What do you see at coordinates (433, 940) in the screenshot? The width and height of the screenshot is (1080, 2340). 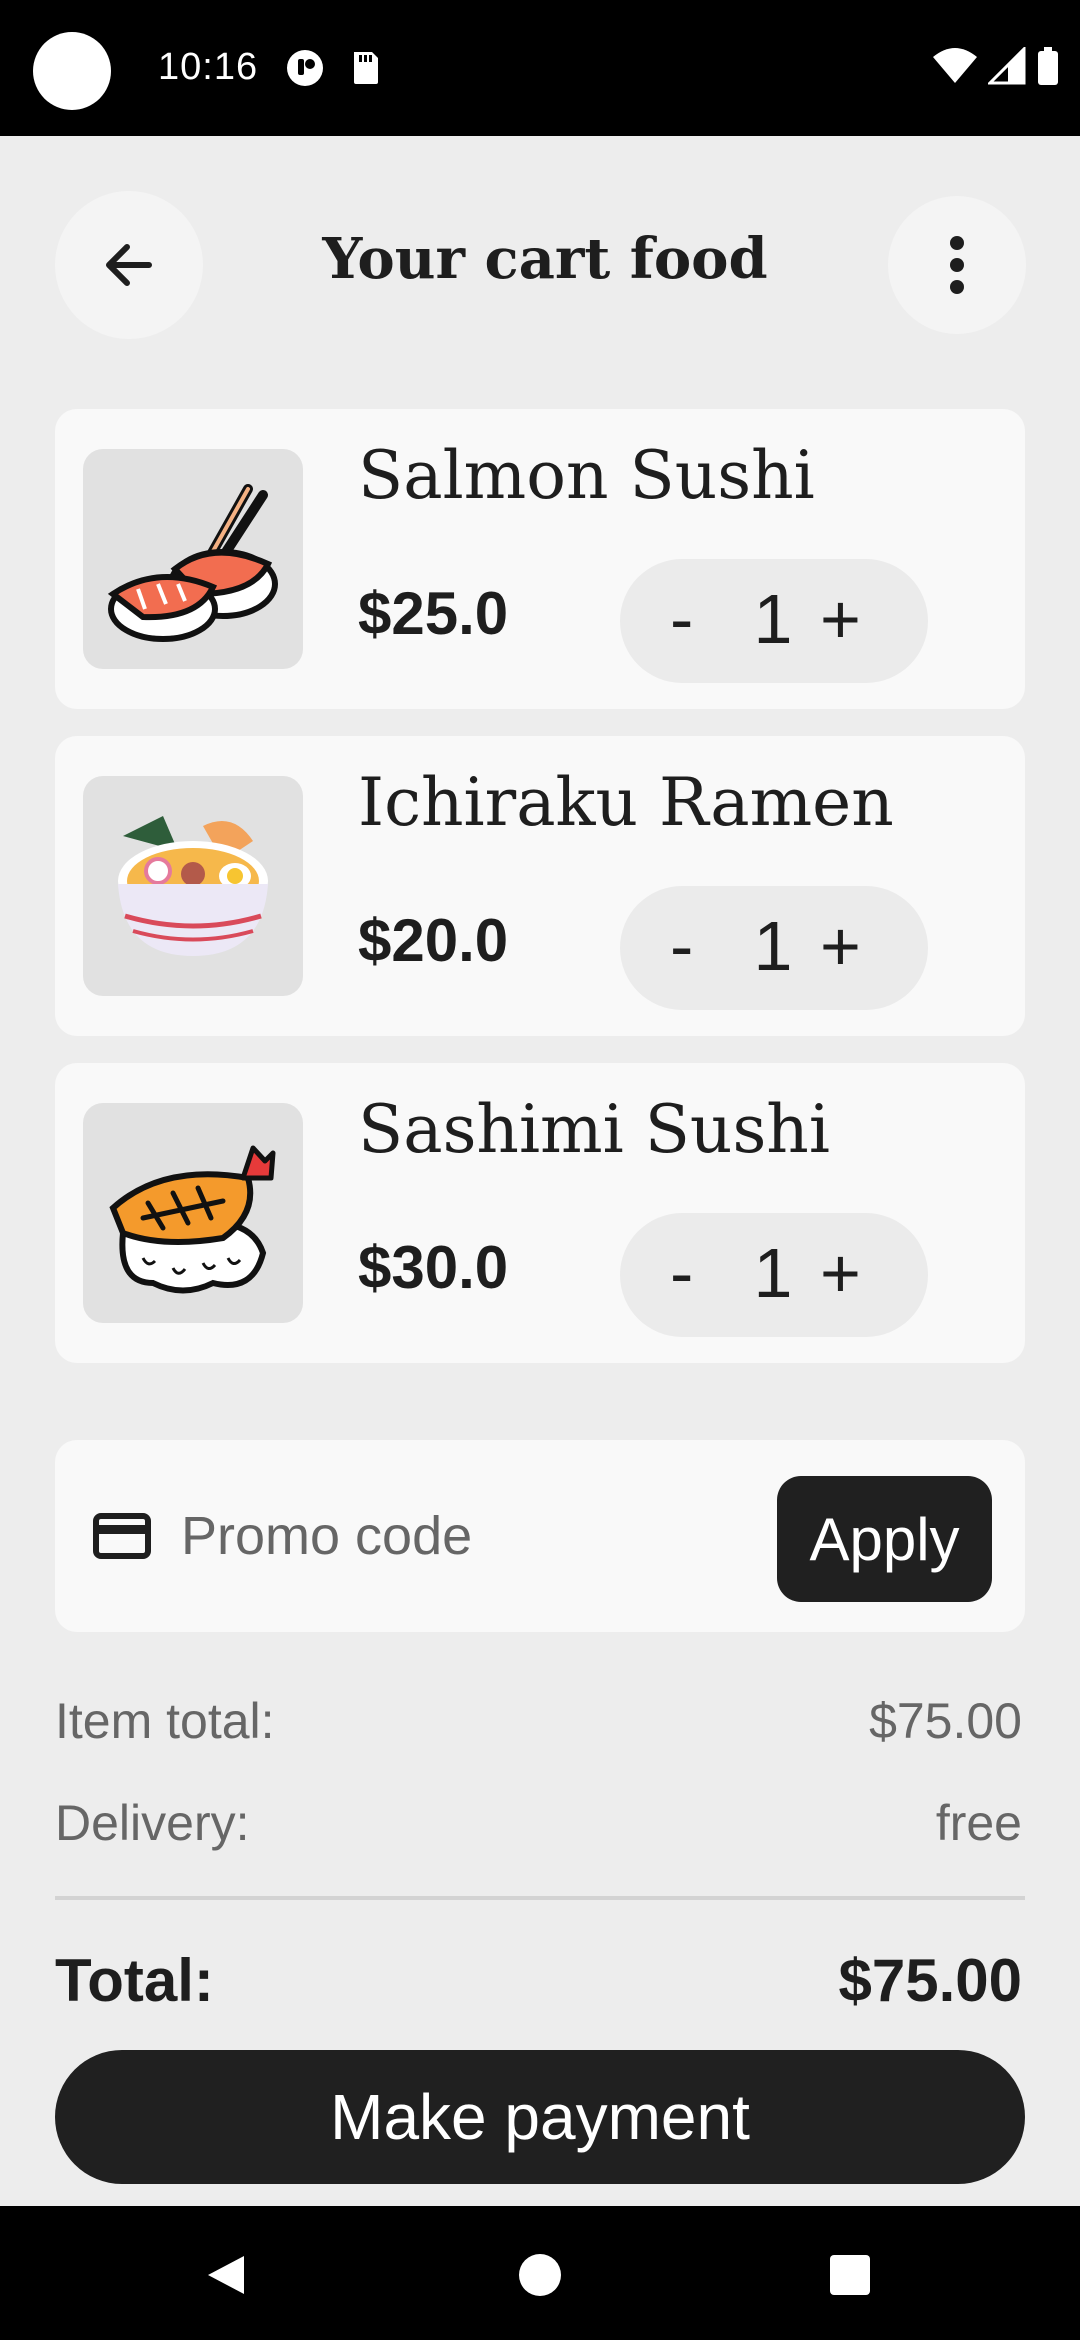 I see `item-price: $20.0` at bounding box center [433, 940].